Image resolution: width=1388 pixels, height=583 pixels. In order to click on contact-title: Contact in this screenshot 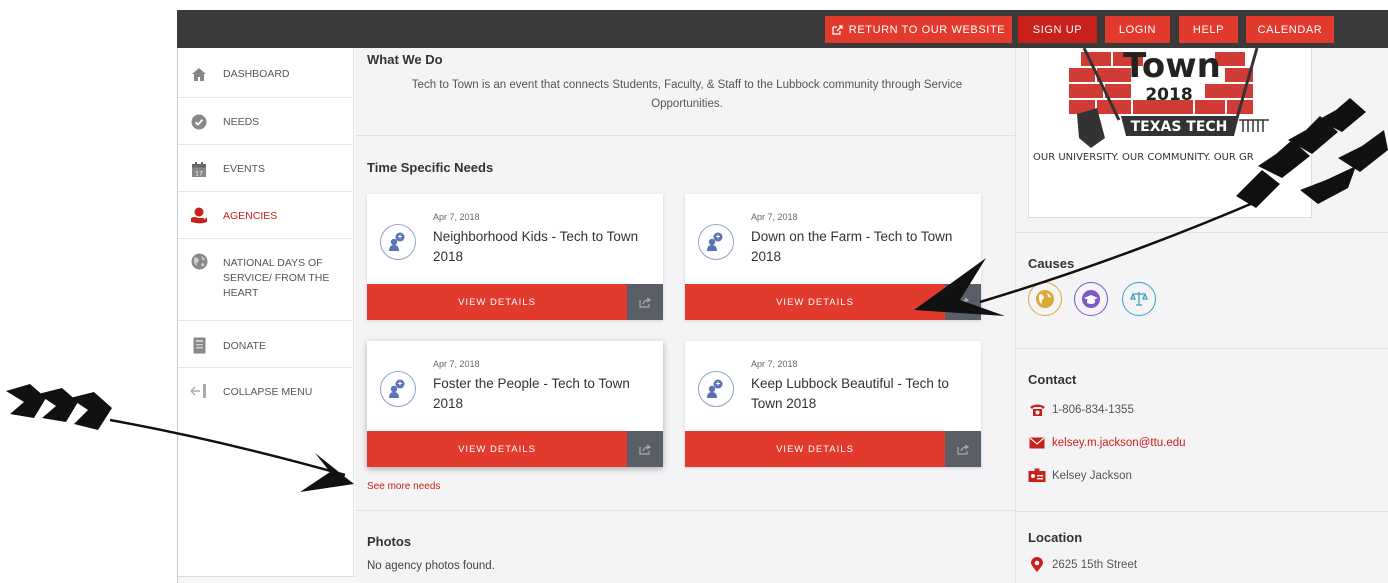, I will do `click(1052, 379)`.